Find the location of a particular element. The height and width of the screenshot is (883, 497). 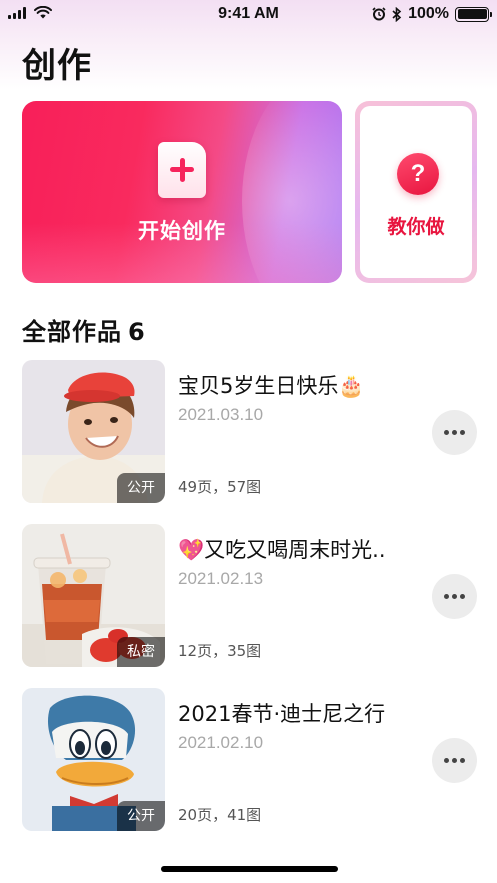

status-bar: 9:41 AM 100% is located at coordinates (248, 14).